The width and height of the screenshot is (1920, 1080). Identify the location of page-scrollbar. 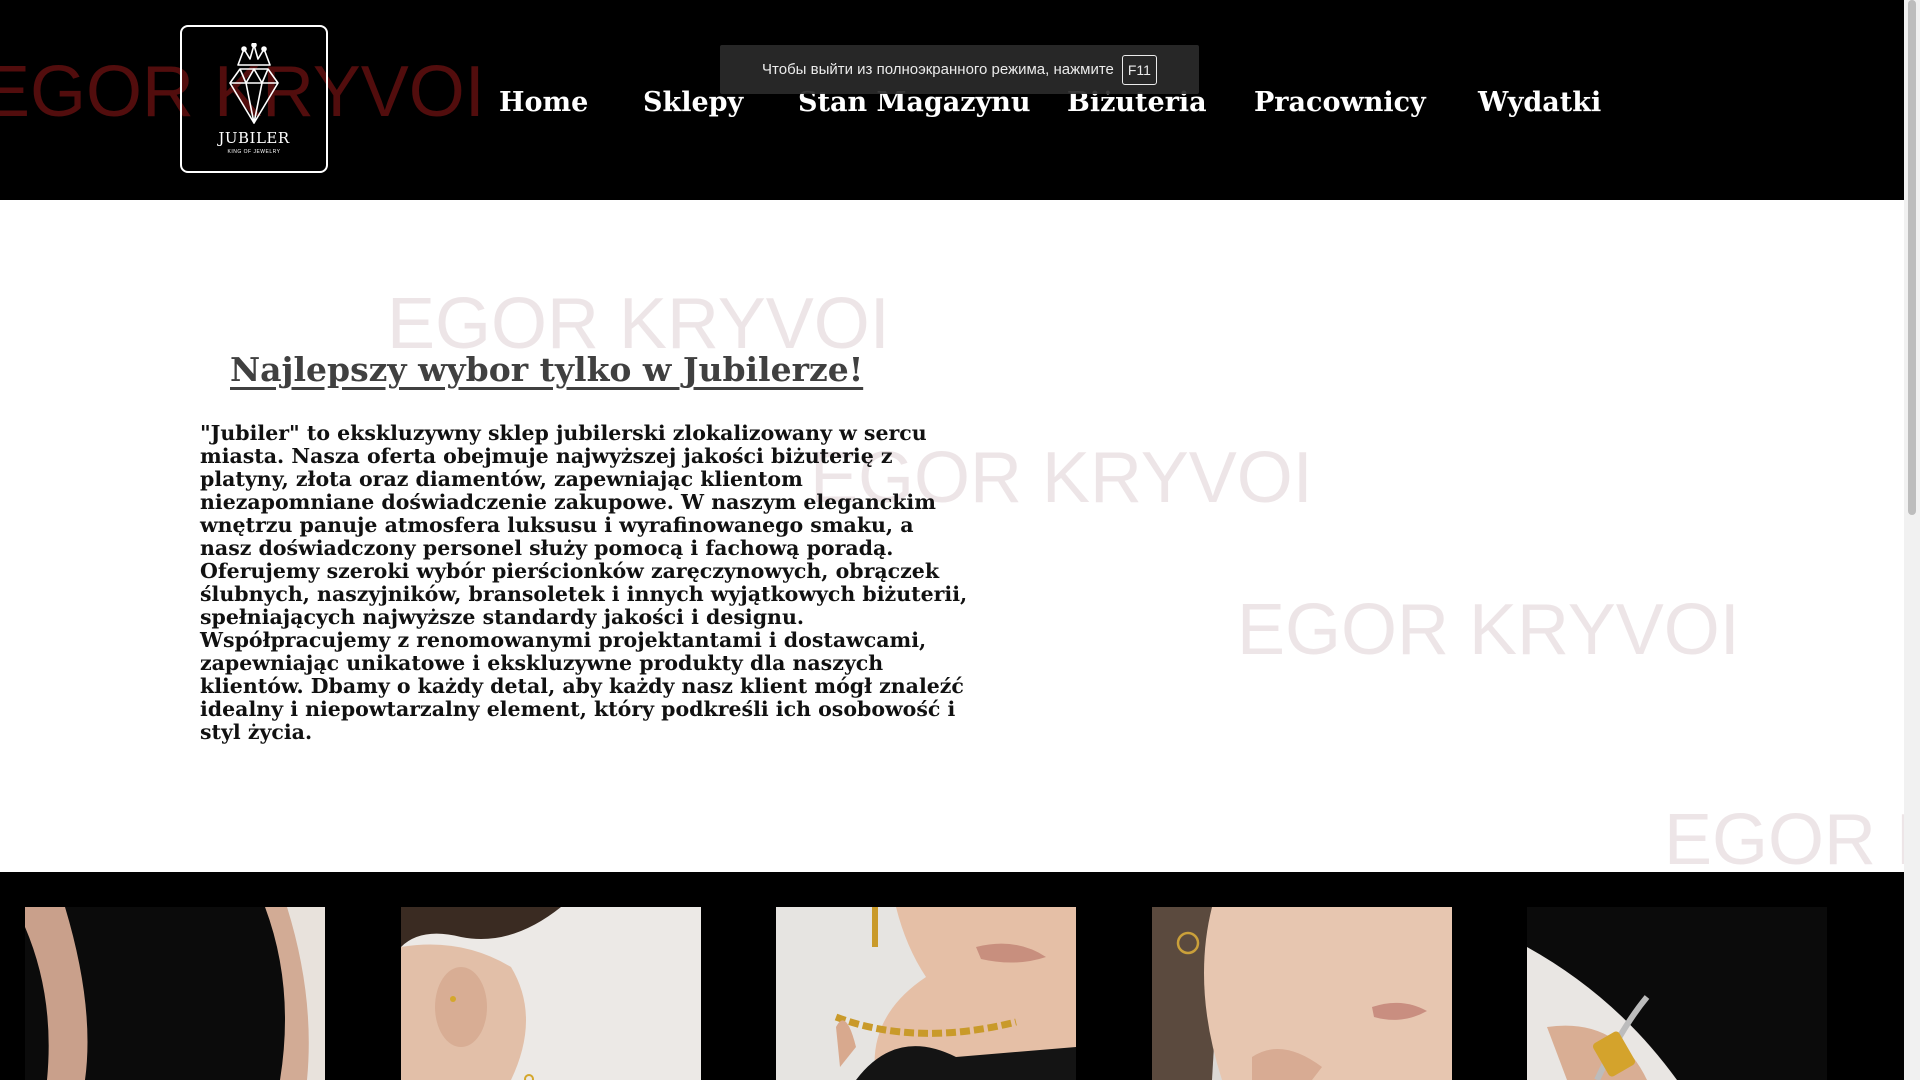
(1912, 540).